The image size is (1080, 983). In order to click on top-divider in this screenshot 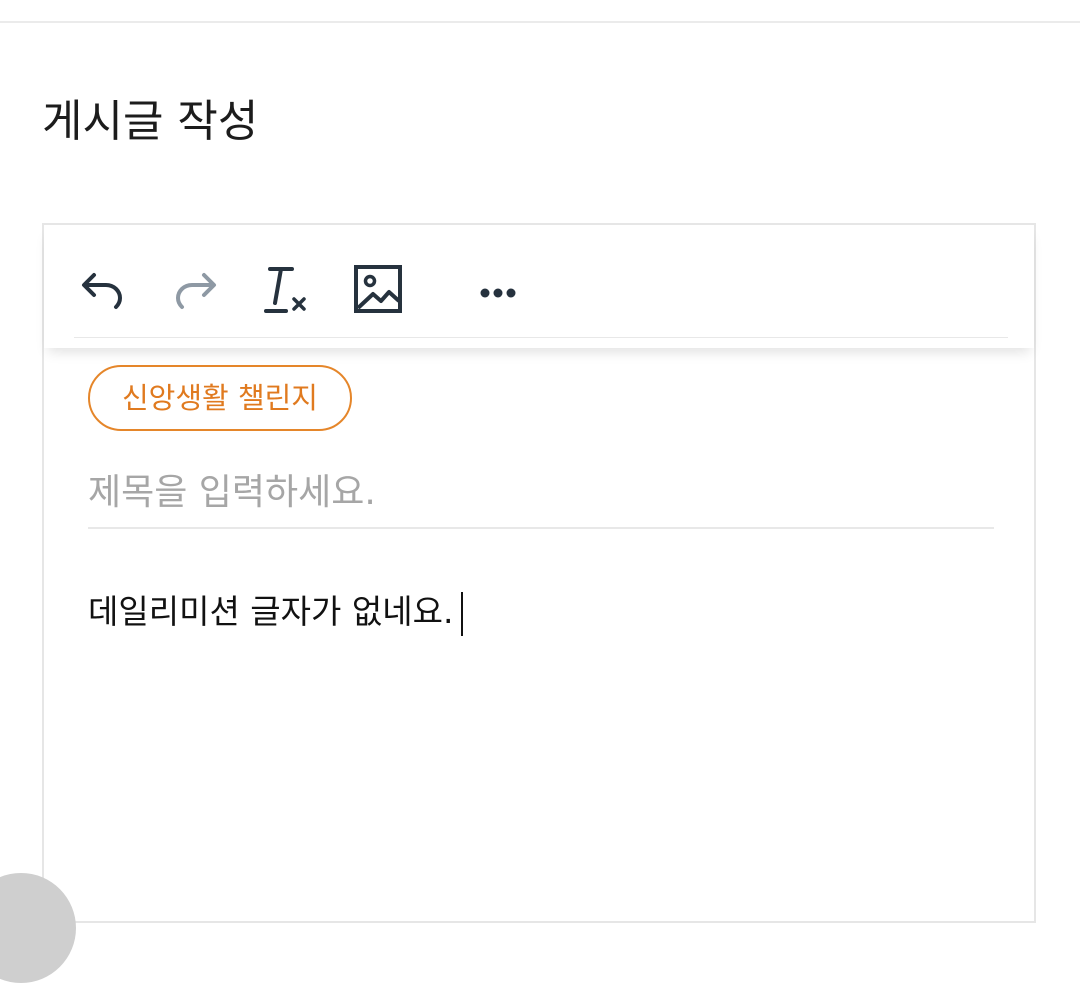, I will do `click(540, 22)`.